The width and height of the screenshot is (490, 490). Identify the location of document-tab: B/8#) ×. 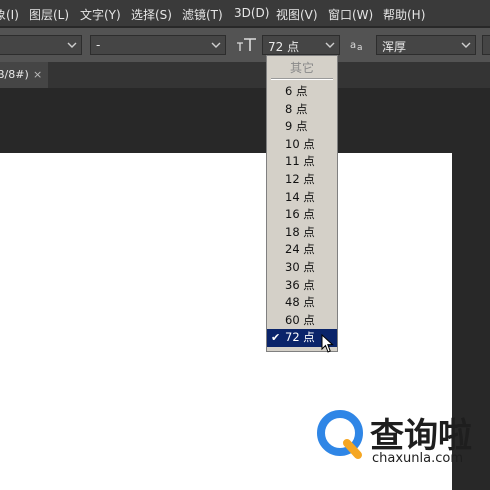
(24, 75).